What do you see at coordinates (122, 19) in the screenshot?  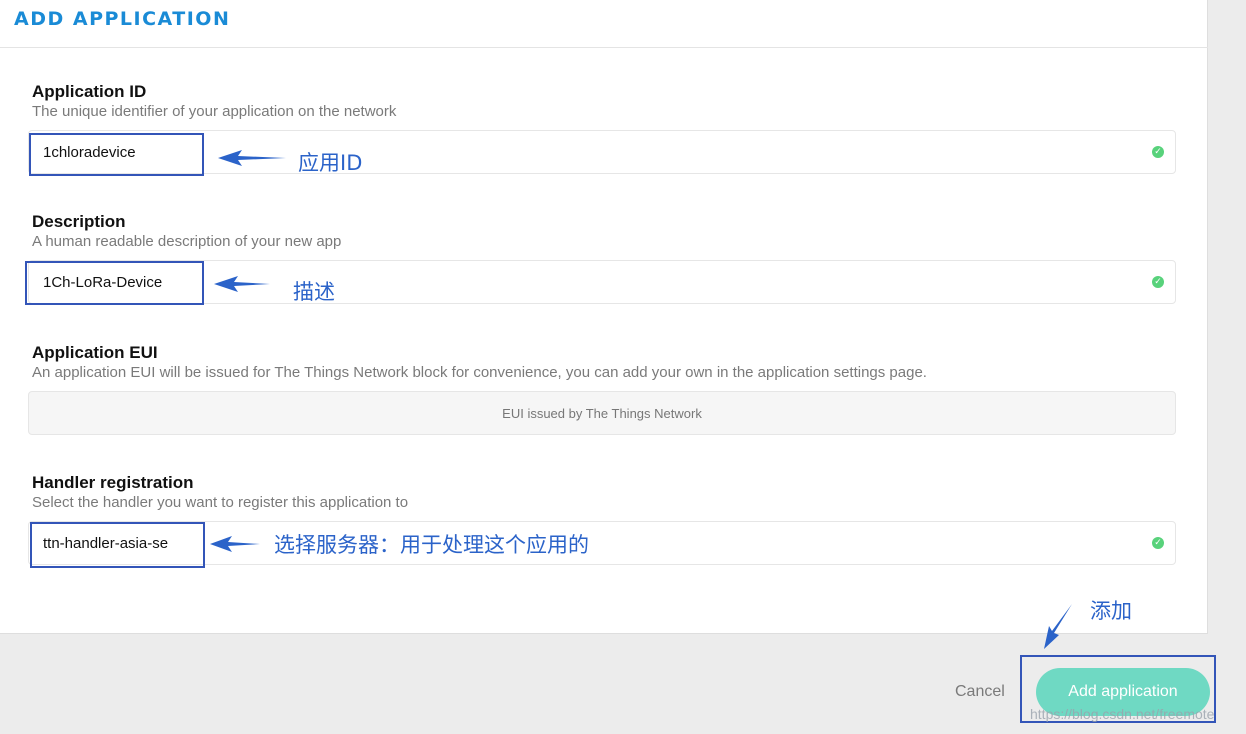 I see `page-title: ADD APPLICATION` at bounding box center [122, 19].